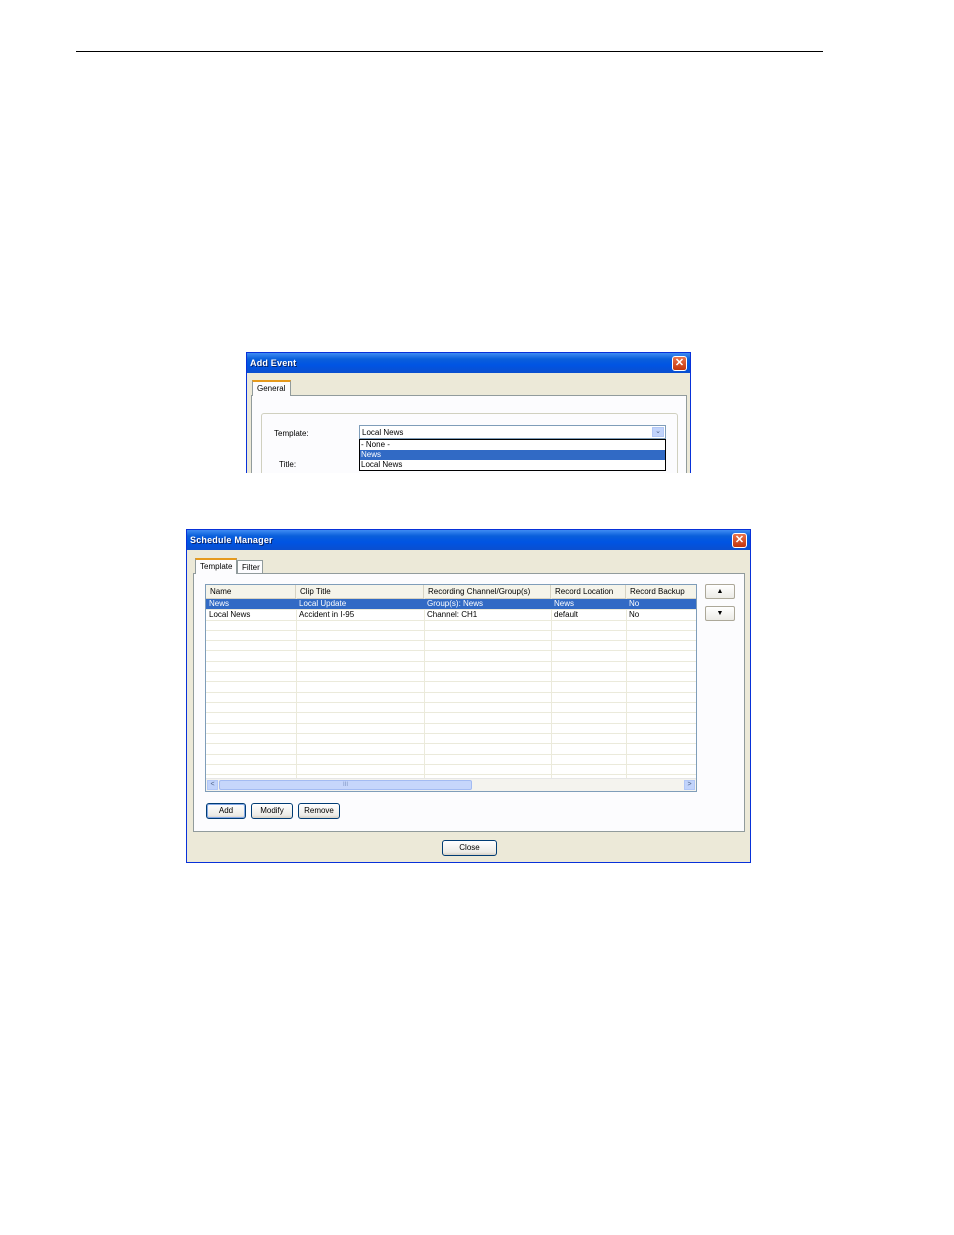 The image size is (954, 1235). What do you see at coordinates (469, 848) in the screenshot?
I see `close-button: Close` at bounding box center [469, 848].